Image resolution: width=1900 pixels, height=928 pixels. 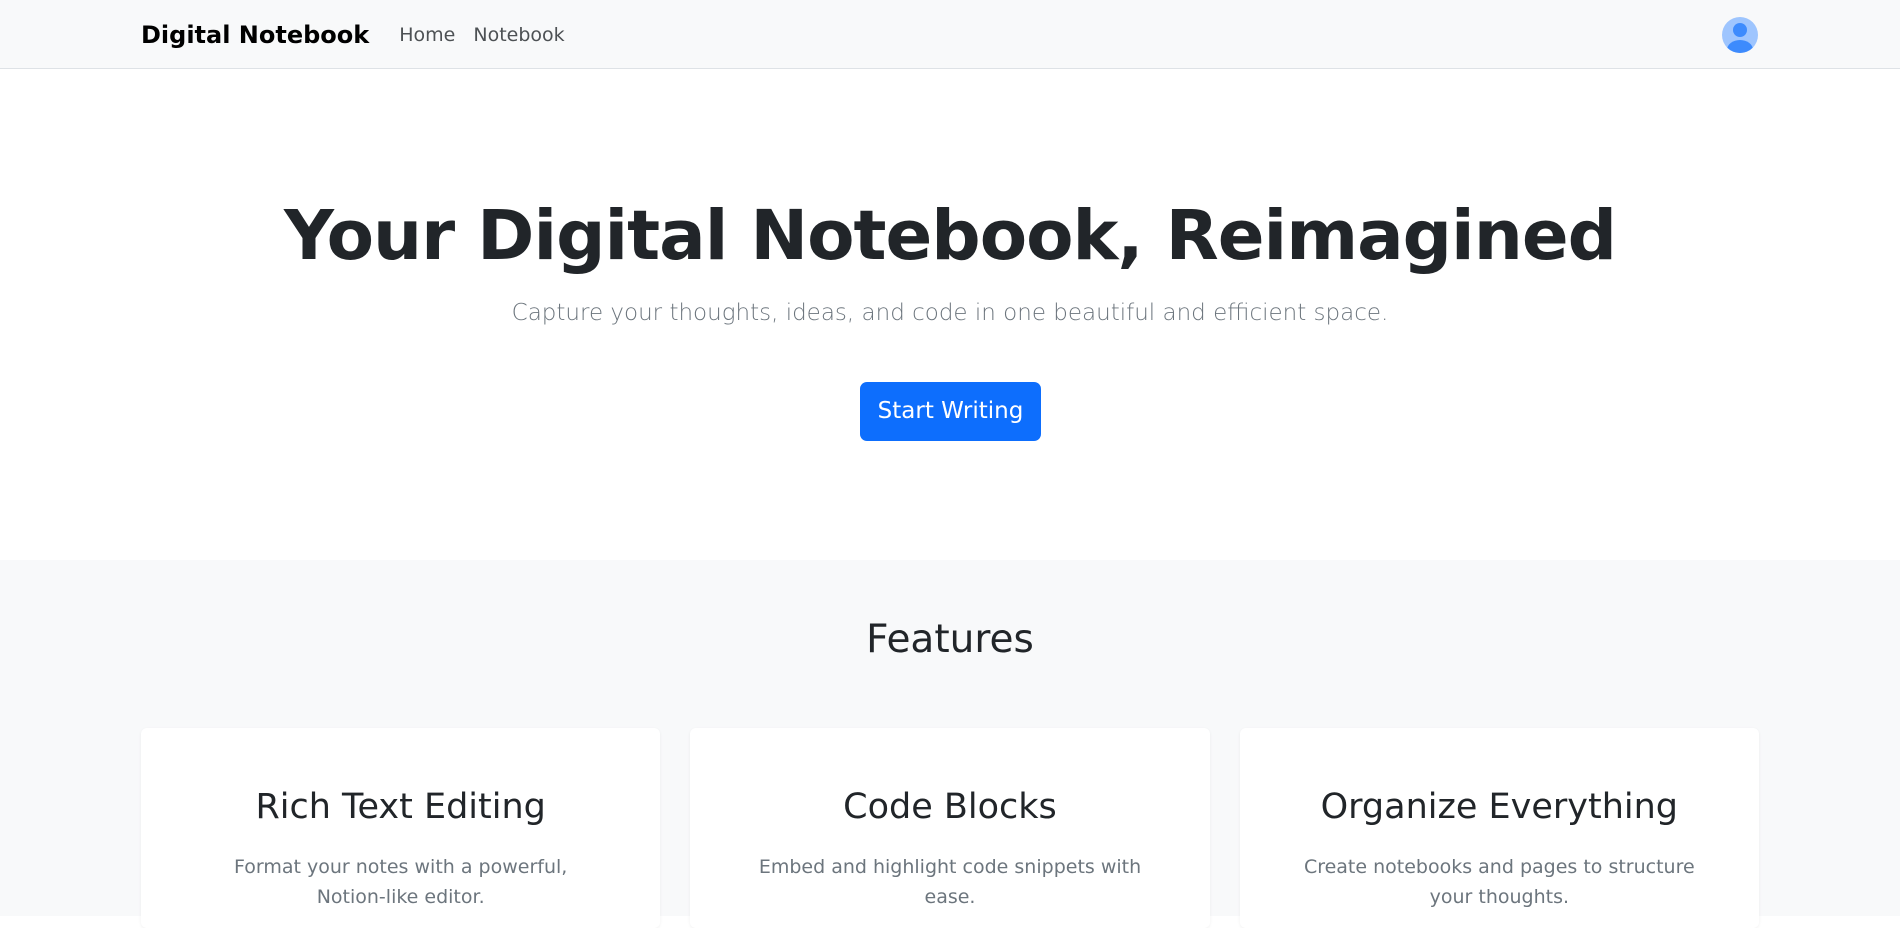 What do you see at coordinates (950, 236) in the screenshot?
I see `hero-title: Your Digital Notebook, Reimagined` at bounding box center [950, 236].